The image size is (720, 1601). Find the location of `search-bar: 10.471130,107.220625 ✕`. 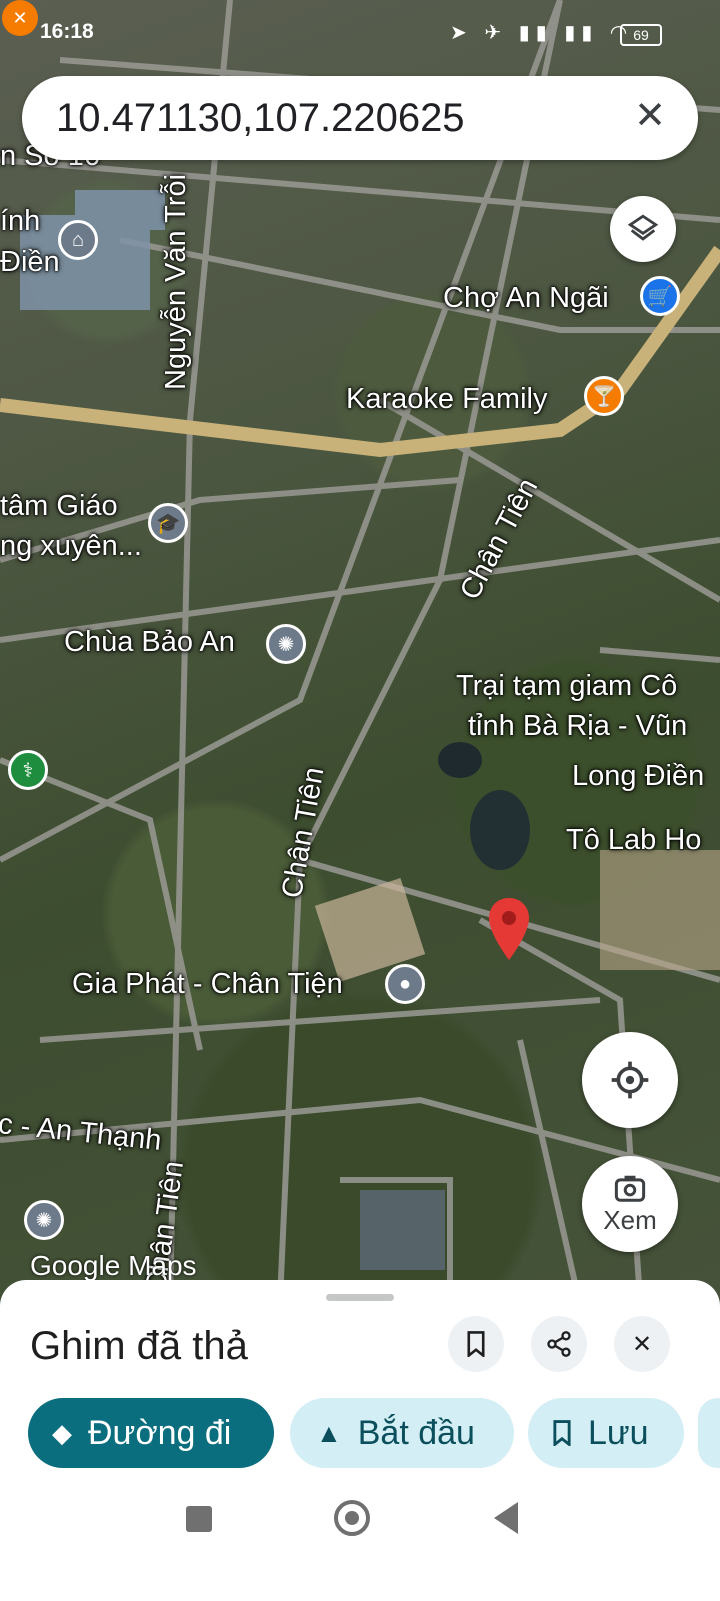

search-bar: 10.471130,107.220625 ✕ is located at coordinates (360, 118).